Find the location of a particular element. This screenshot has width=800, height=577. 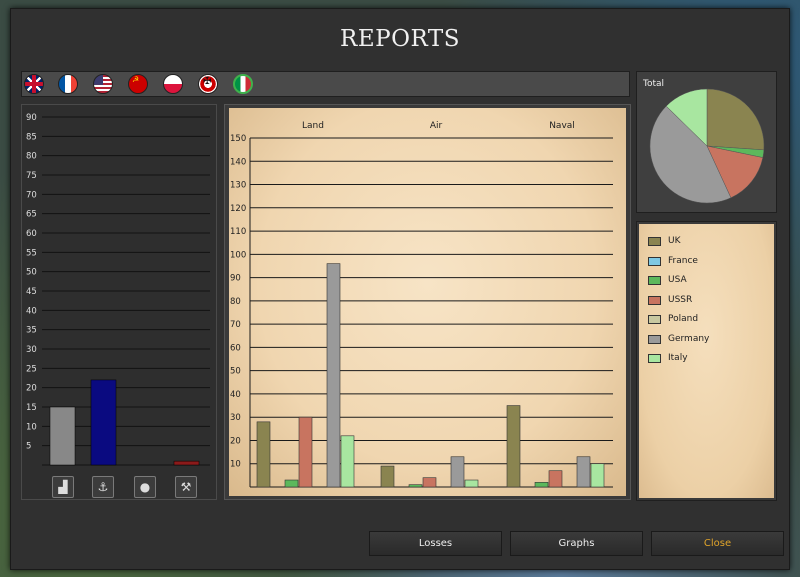

category-label: Air is located at coordinates (436, 126).